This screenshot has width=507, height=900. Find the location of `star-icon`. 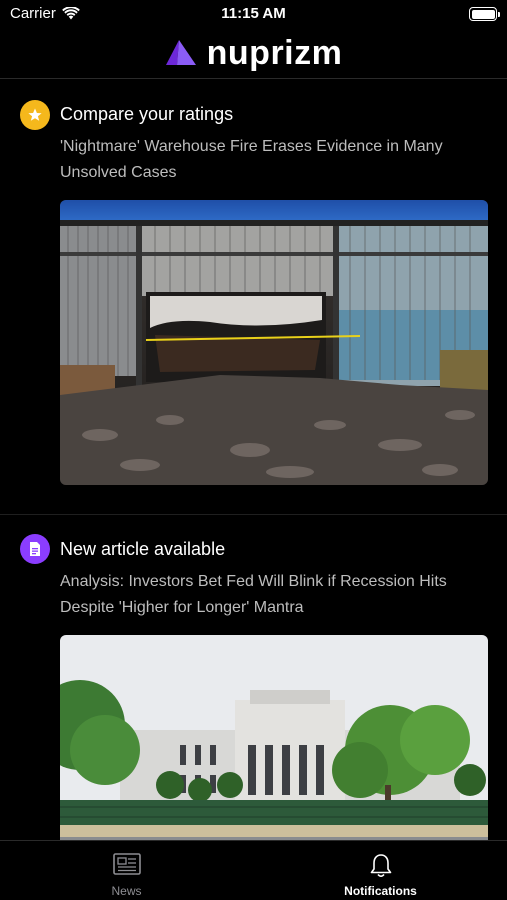

star-icon is located at coordinates (35, 115).